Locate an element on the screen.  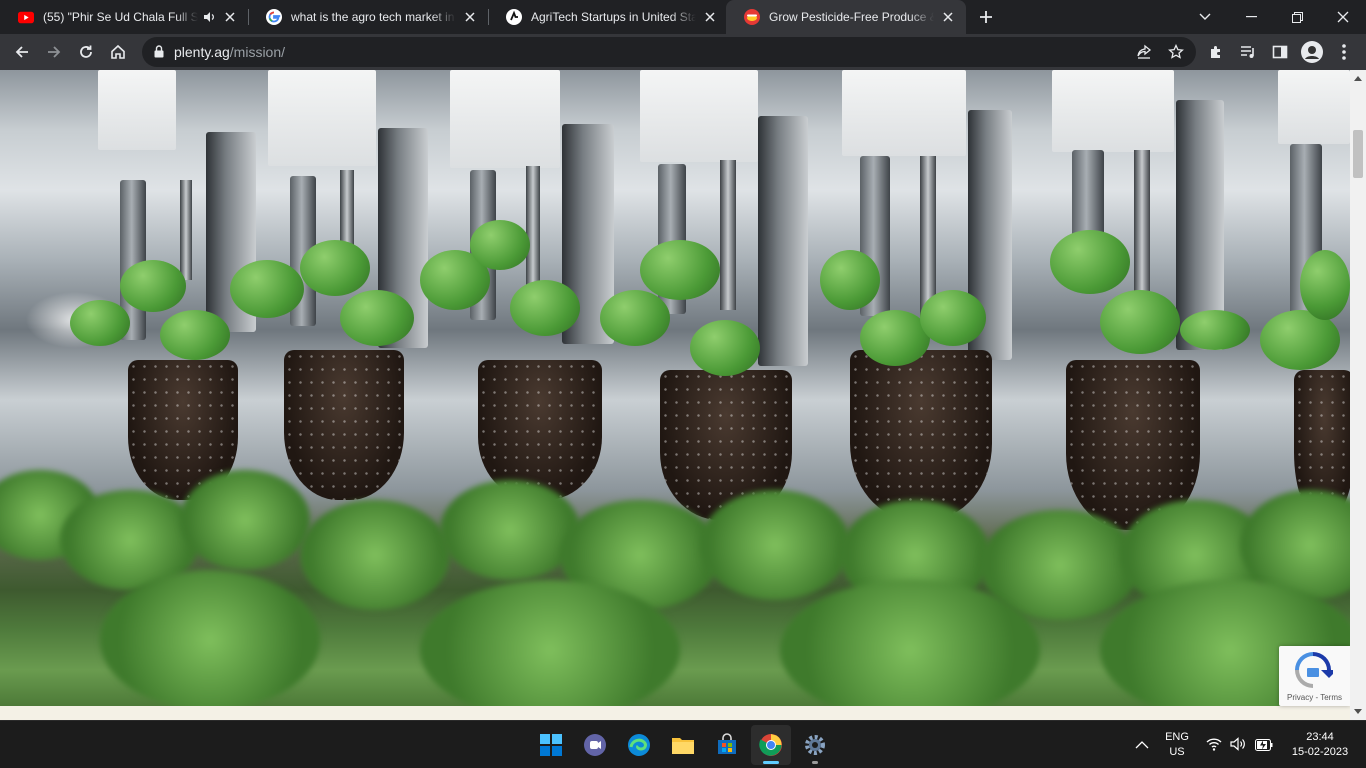
plenty-icon is located at coordinates (752, 17).